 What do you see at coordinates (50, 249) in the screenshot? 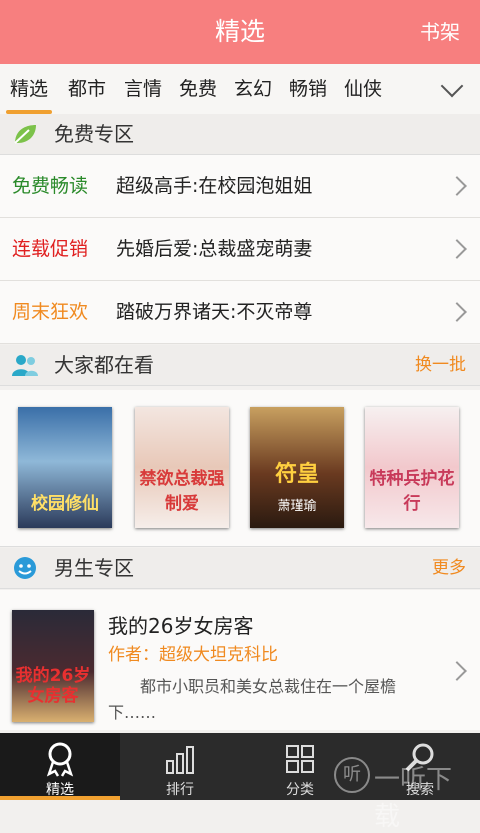
I see `row-tag: 连载促销` at bounding box center [50, 249].